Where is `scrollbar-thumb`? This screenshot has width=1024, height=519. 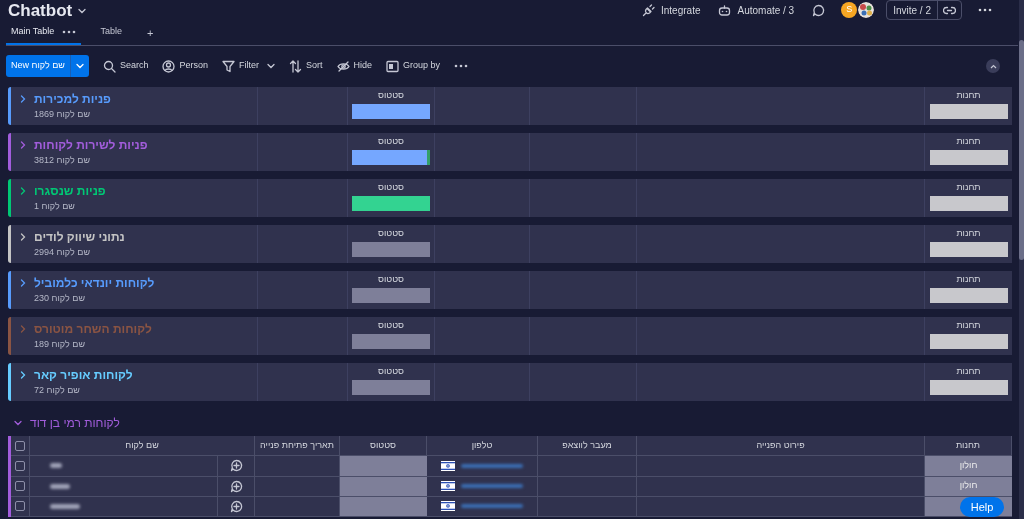 scrollbar-thumb is located at coordinates (1021, 150).